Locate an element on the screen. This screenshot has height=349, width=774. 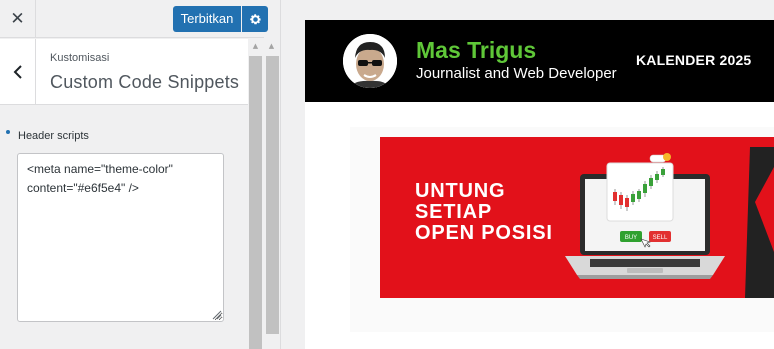
site-title: Mas Trigus is located at coordinates (476, 50).